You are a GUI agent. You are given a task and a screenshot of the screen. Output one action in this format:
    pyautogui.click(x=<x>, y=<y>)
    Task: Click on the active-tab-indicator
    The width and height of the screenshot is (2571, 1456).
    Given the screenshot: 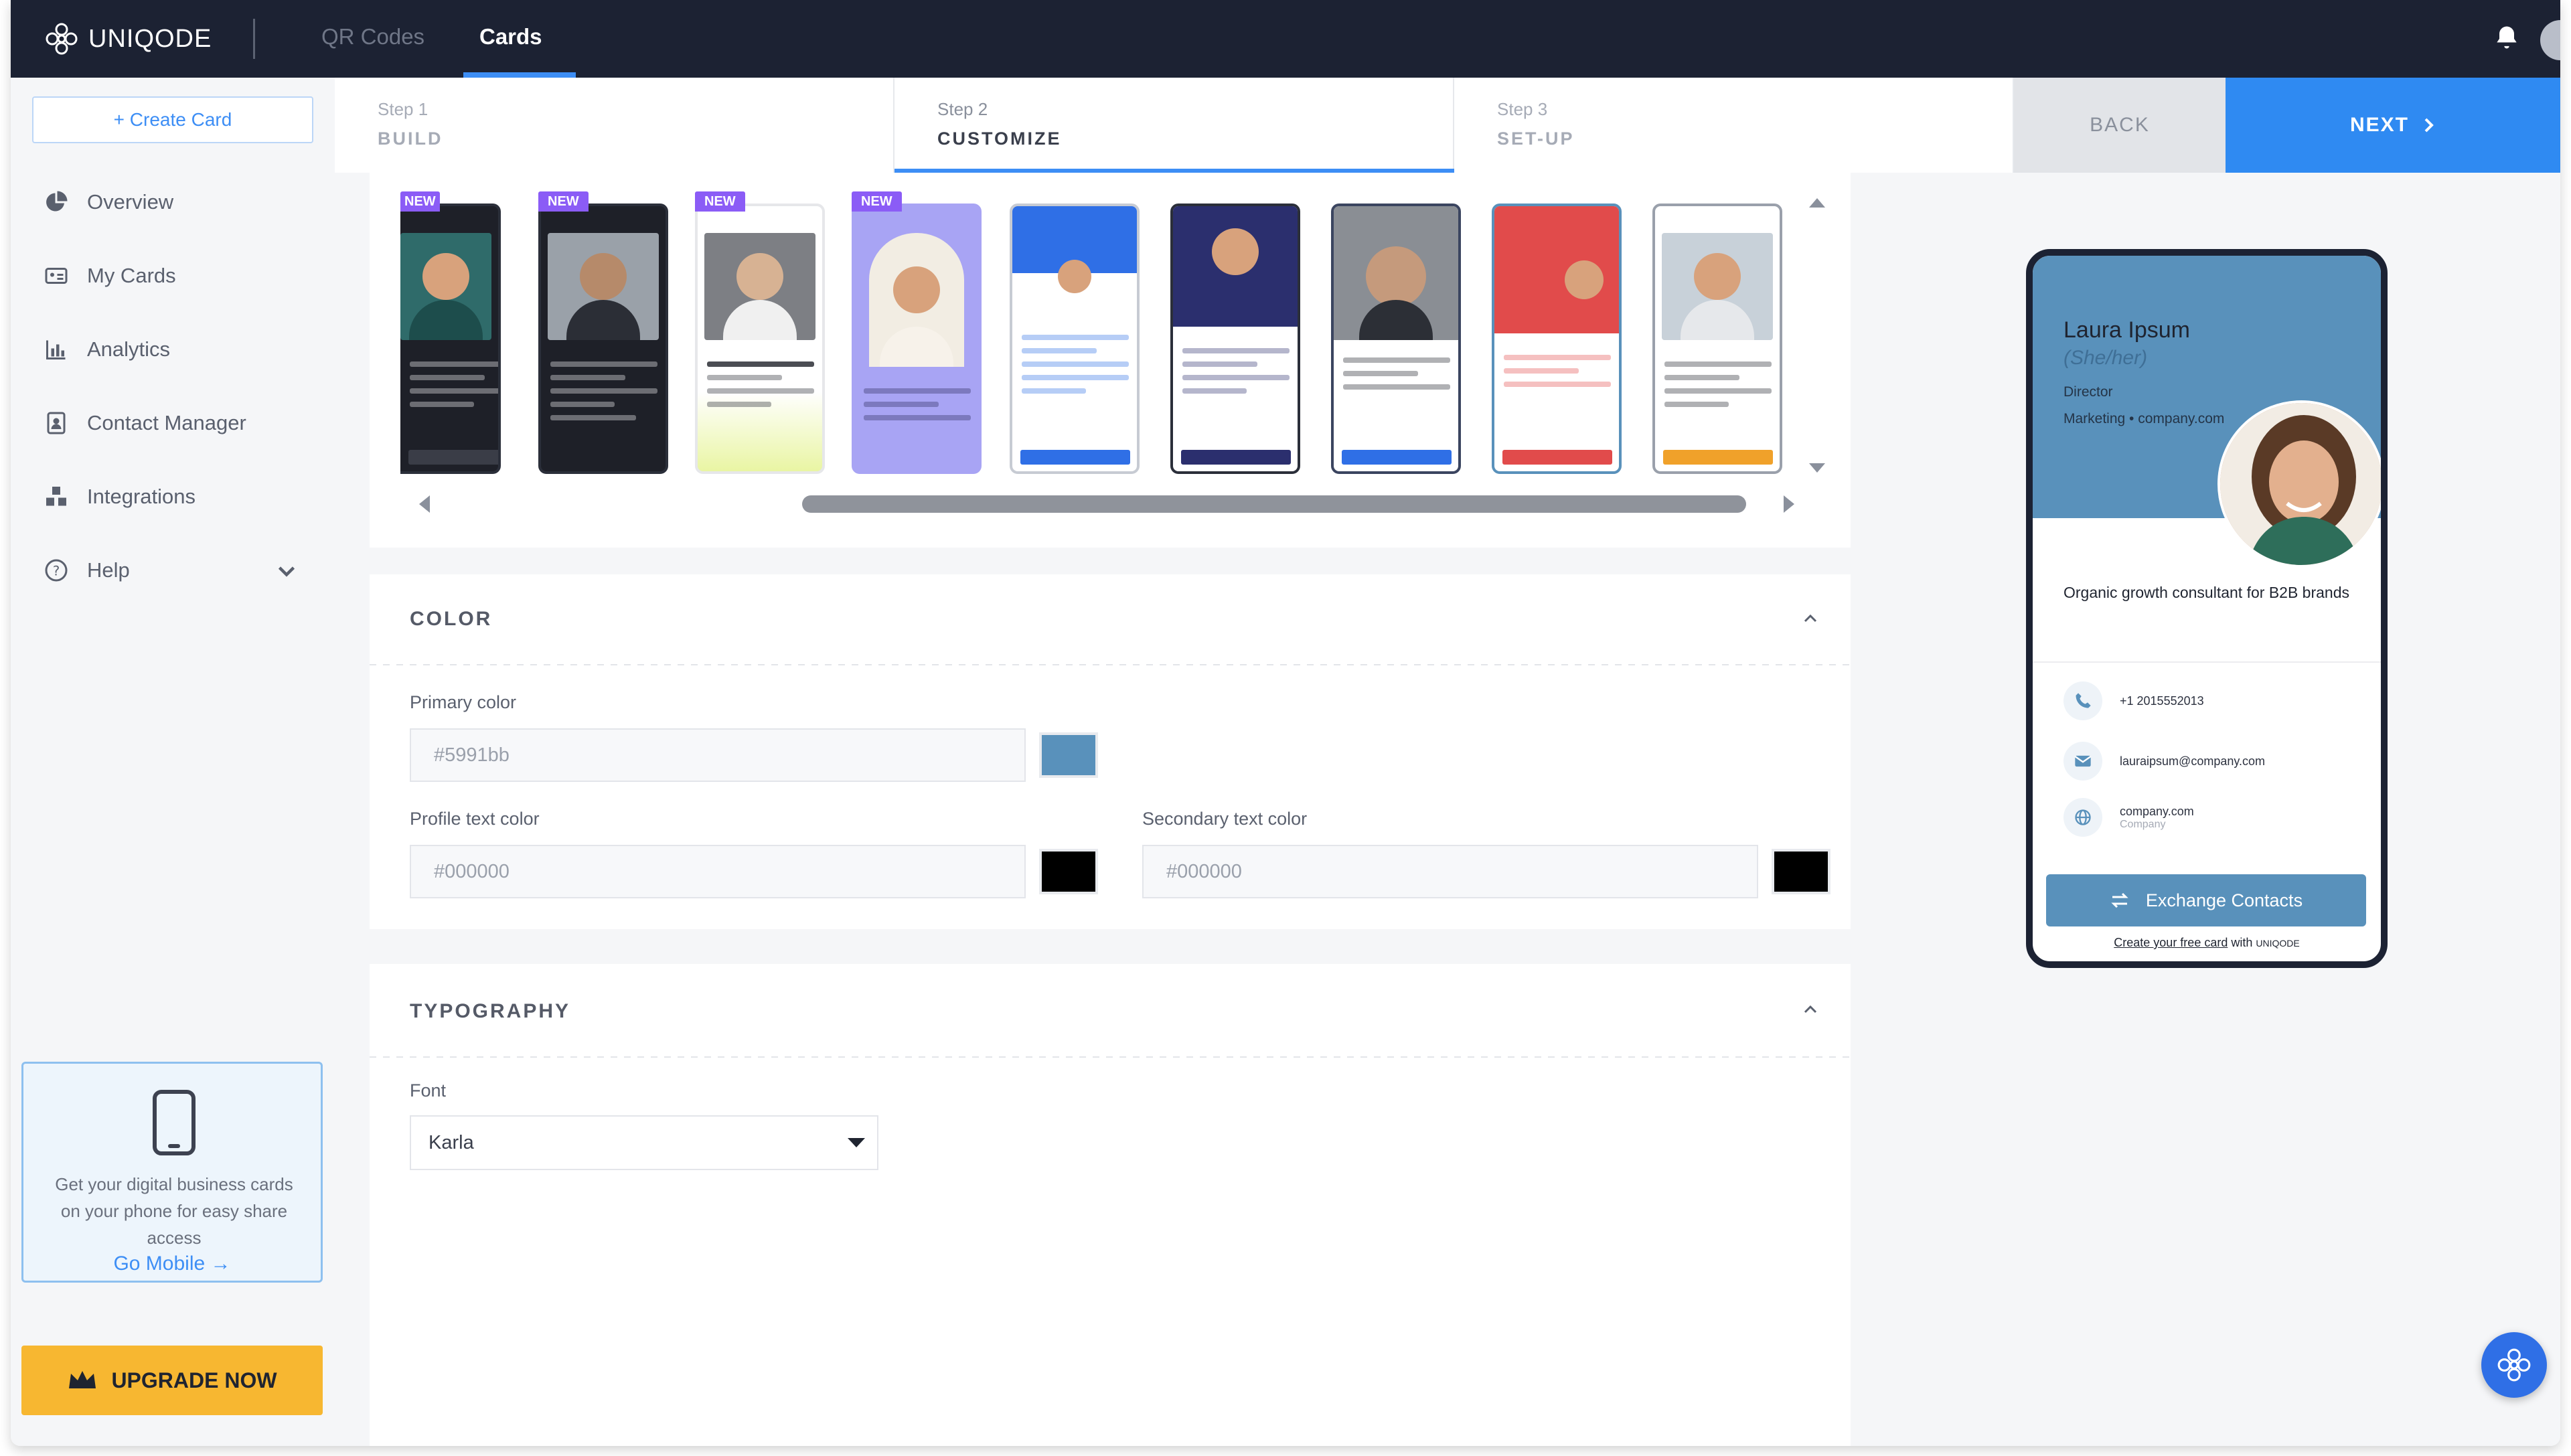 What is the action you would take?
    pyautogui.click(x=519, y=75)
    